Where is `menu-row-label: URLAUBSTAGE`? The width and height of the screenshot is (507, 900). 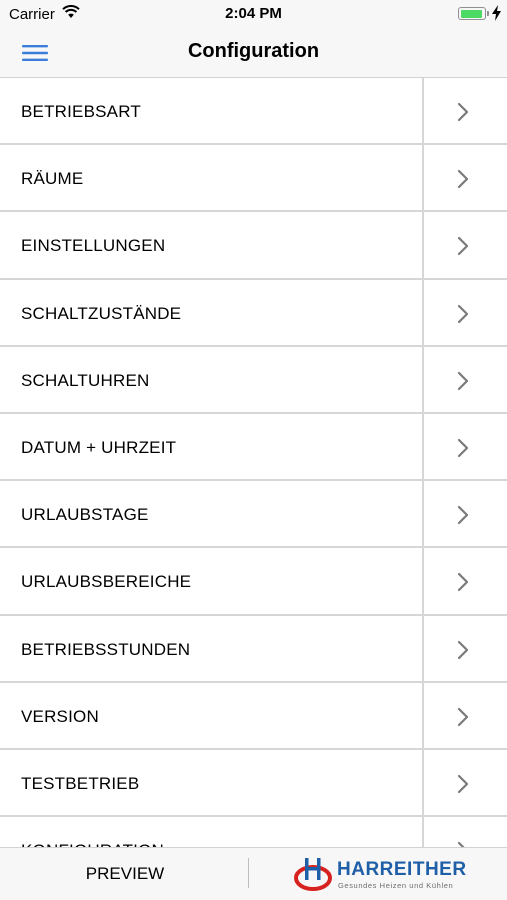 menu-row-label: URLAUBSTAGE is located at coordinates (85, 515).